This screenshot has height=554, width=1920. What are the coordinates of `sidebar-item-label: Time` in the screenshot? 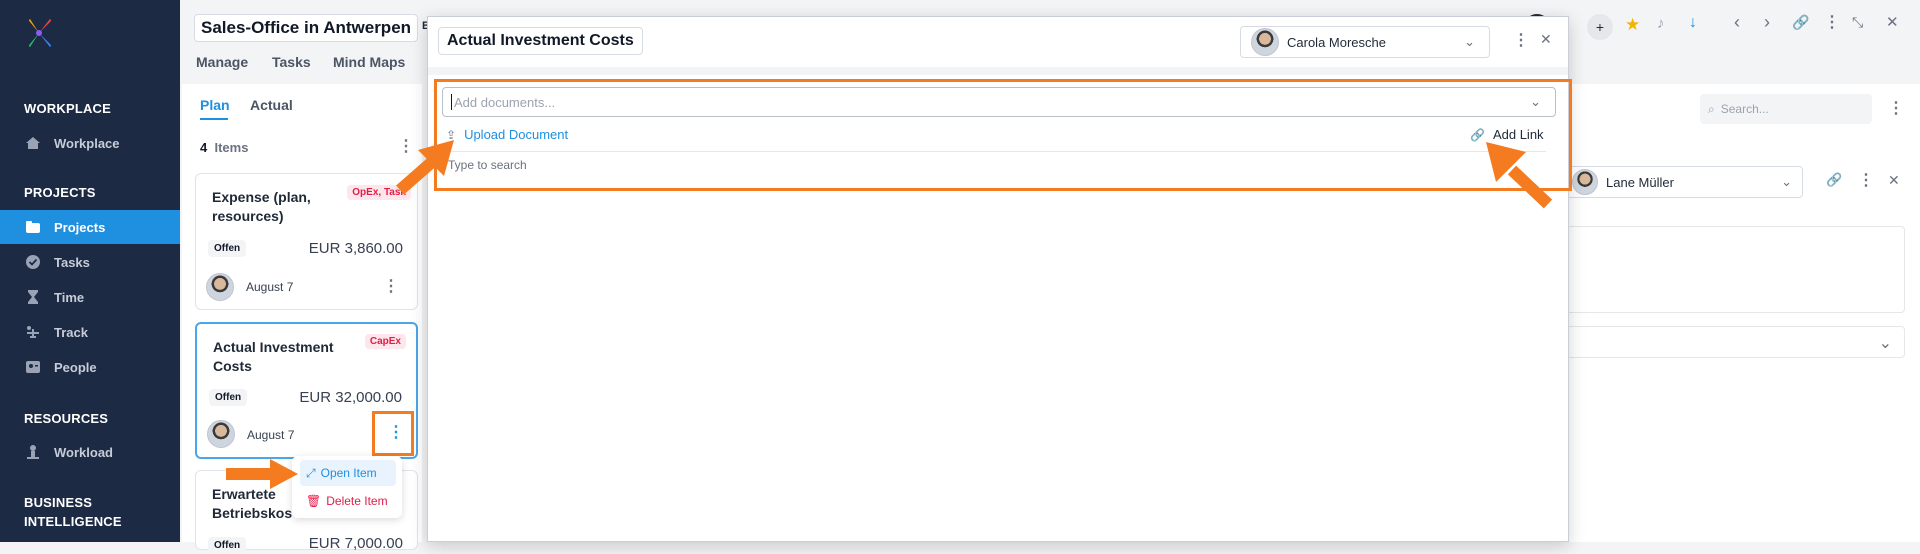 It's located at (69, 297).